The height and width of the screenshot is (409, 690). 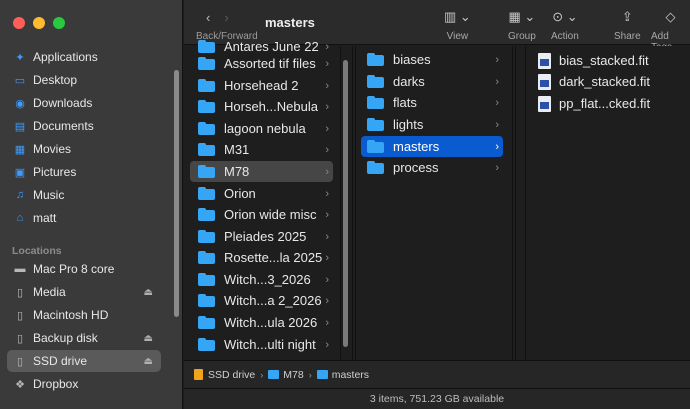 I want to click on sidebar-item-pictures: ▣ Pictures, so click(x=84, y=172).